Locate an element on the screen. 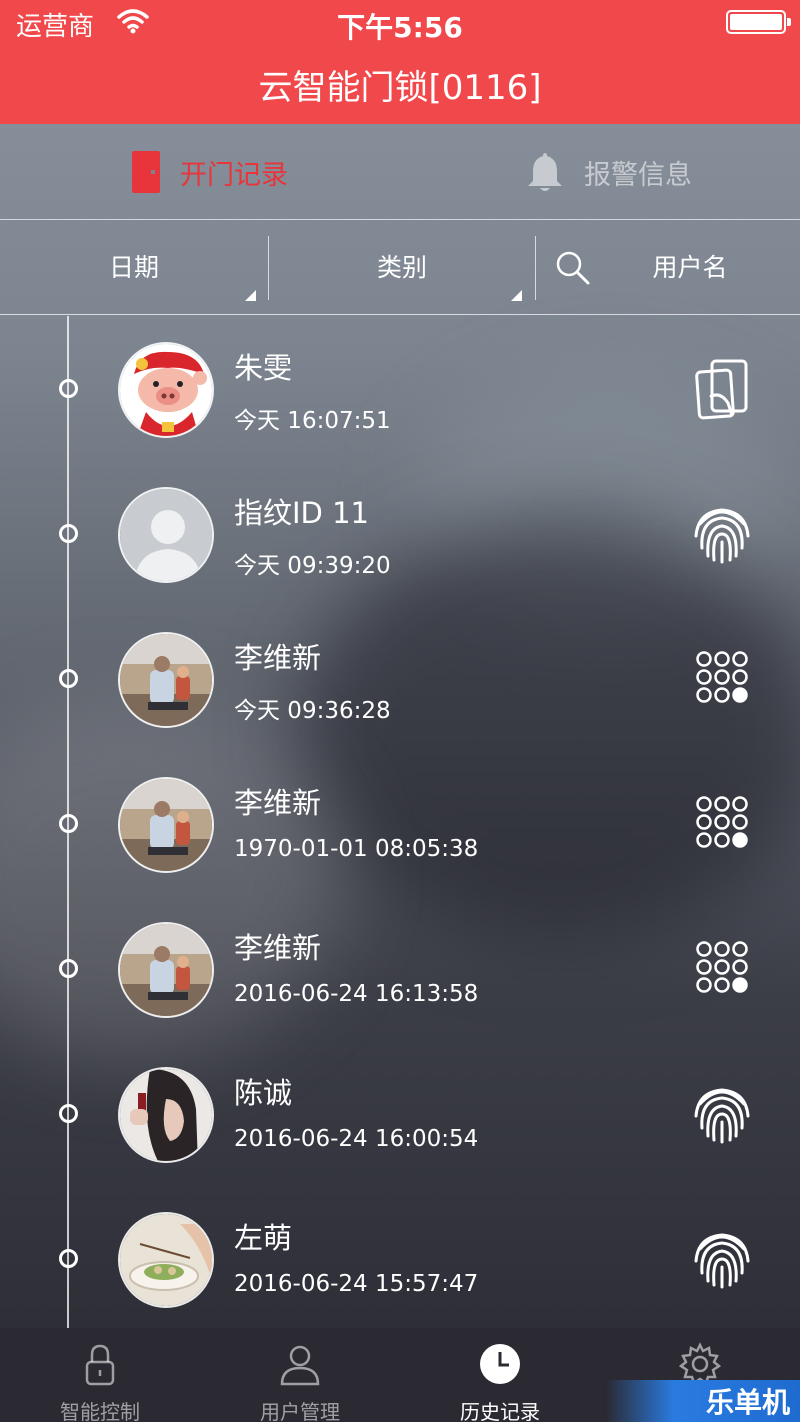 Image resolution: width=800 pixels, height=1422 pixels. date-dropdown-indicator-icon is located at coordinates (250, 295).